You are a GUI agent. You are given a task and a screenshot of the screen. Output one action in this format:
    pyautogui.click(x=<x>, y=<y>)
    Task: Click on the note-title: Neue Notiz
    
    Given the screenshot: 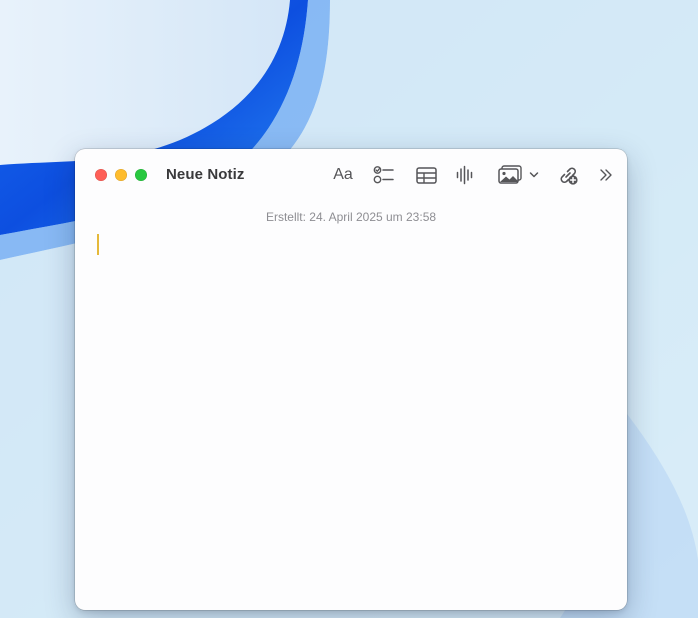 What is the action you would take?
    pyautogui.click(x=205, y=174)
    